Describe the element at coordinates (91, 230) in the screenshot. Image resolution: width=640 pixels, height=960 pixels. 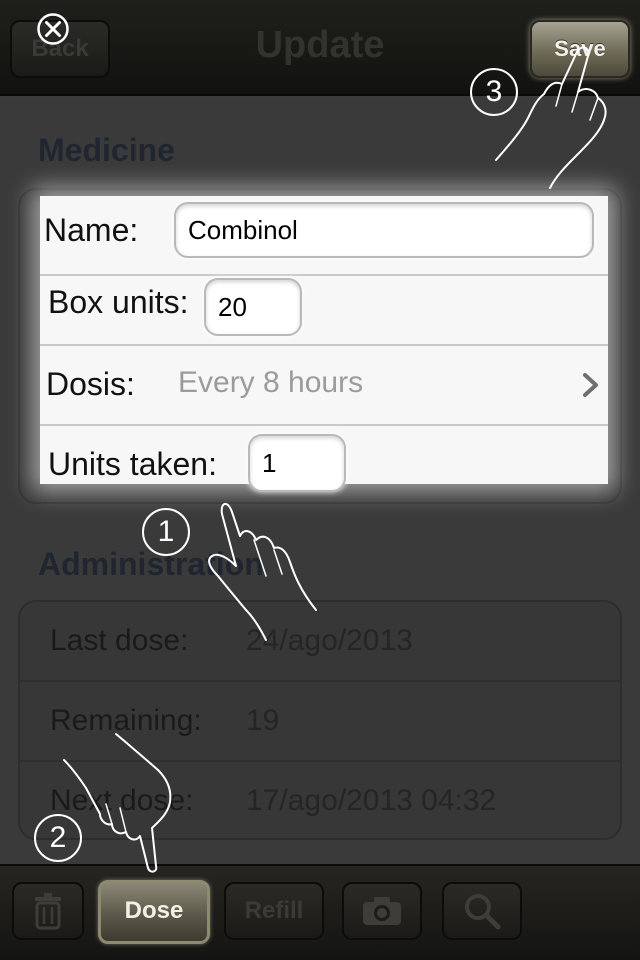
I see `name-label: Name:` at that location.